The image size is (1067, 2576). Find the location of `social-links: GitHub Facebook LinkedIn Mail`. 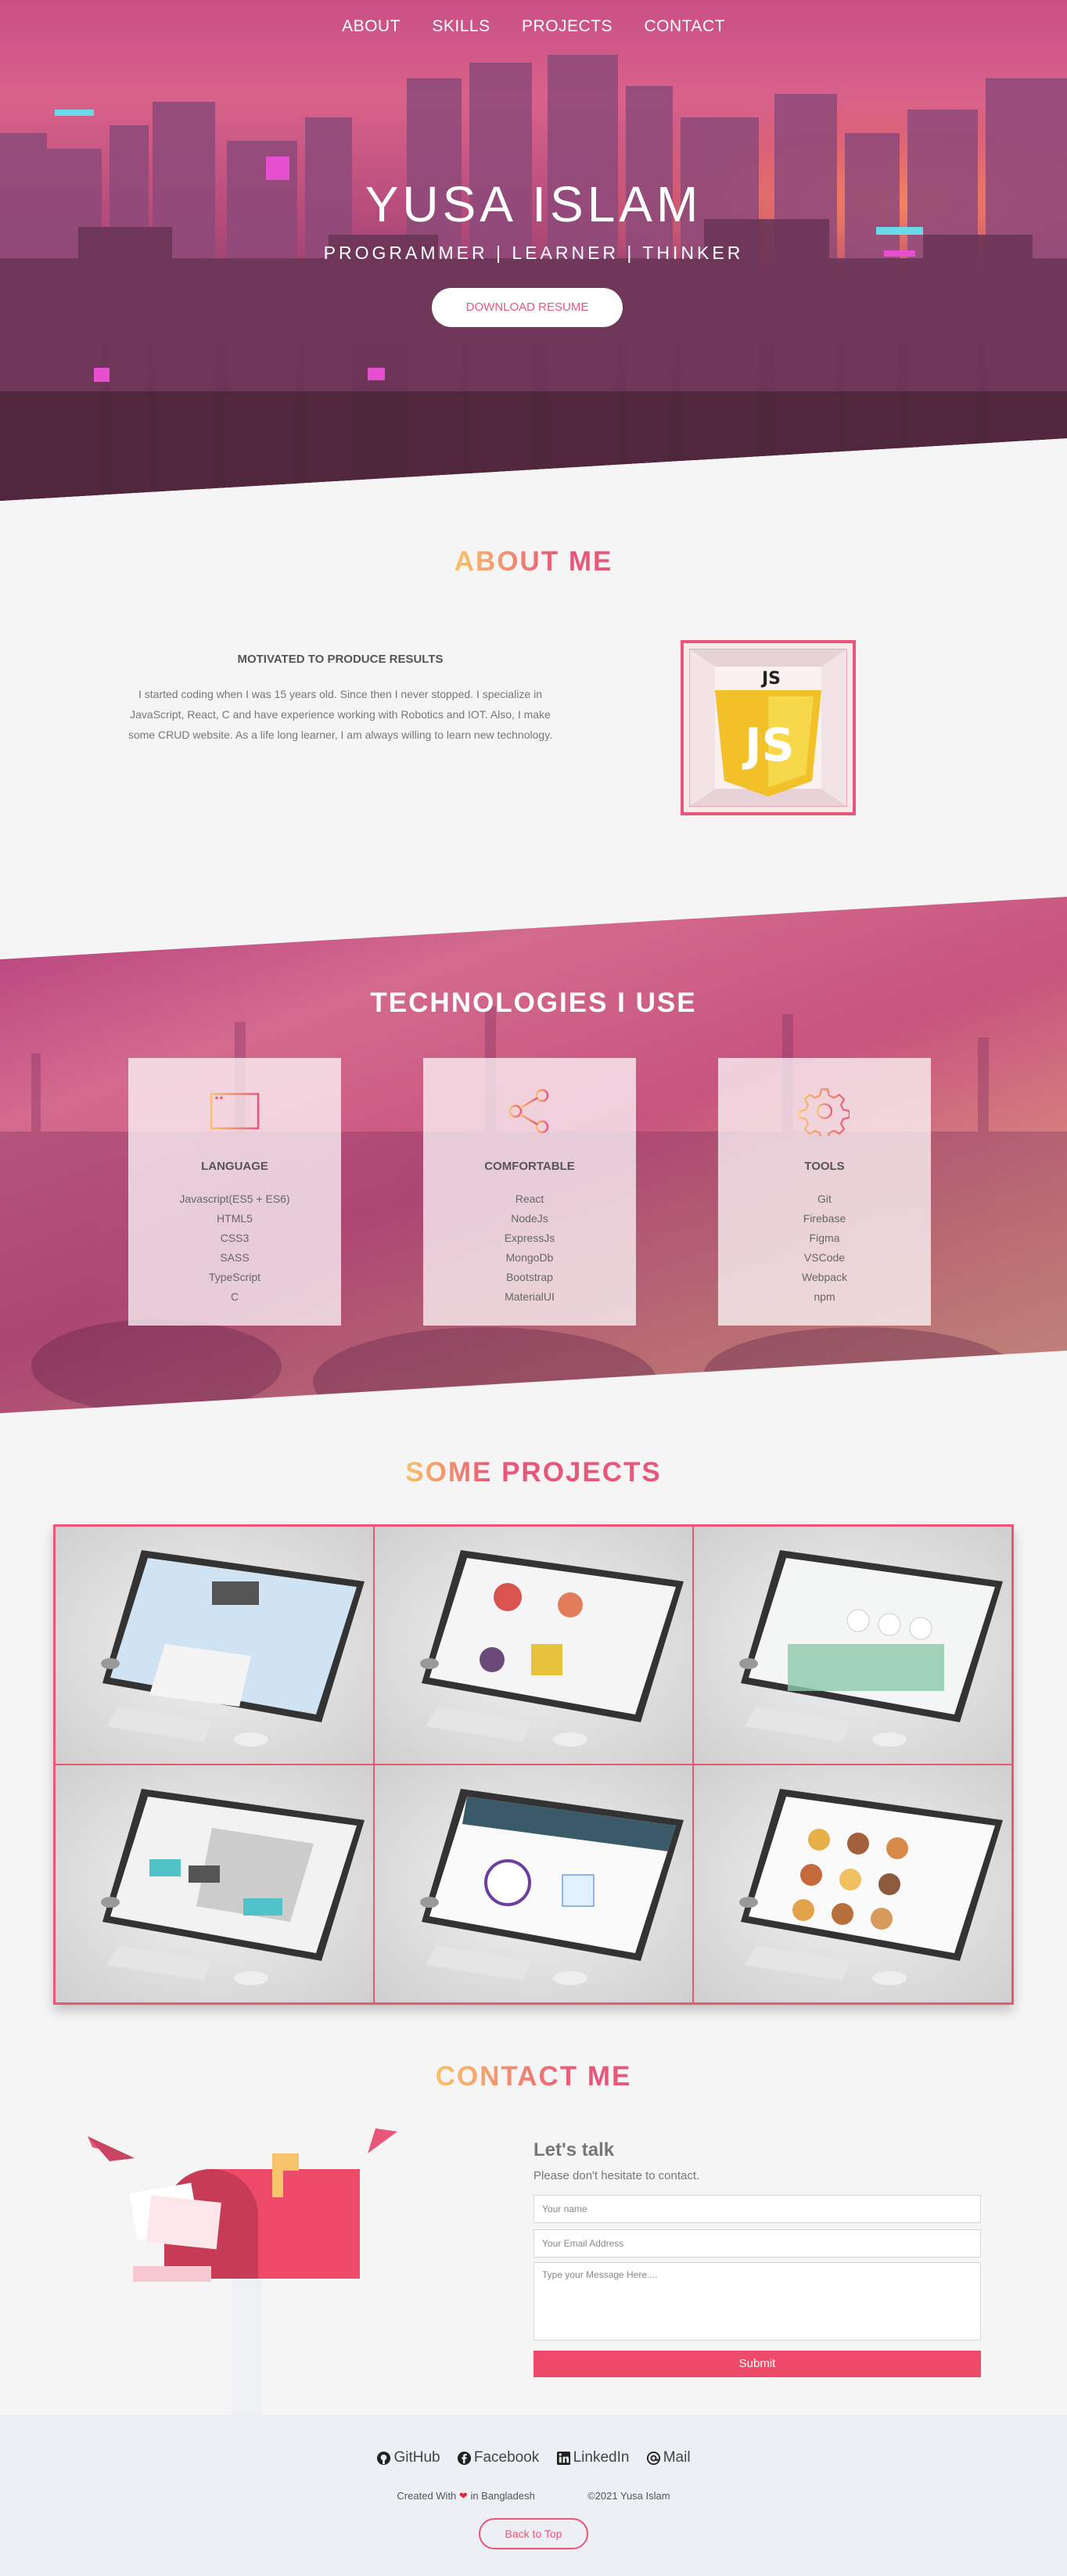

social-links: GitHub Facebook LinkedIn Mail is located at coordinates (533, 2459).